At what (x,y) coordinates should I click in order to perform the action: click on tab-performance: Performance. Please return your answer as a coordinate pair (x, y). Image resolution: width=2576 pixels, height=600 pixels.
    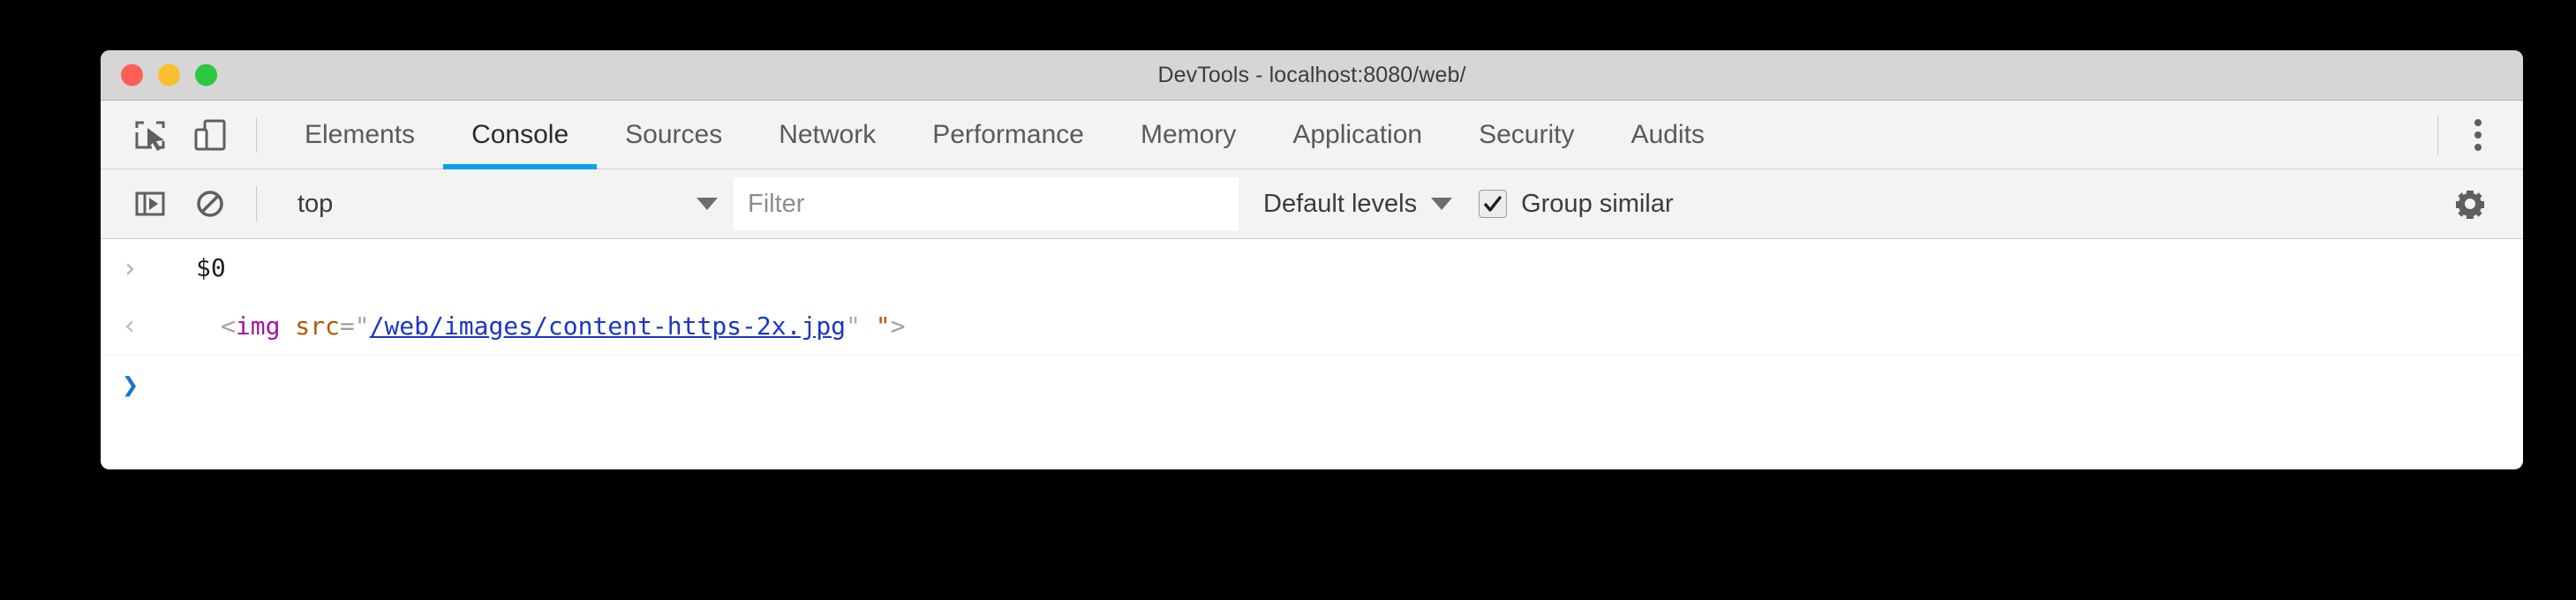
    Looking at the image, I should click on (1008, 135).